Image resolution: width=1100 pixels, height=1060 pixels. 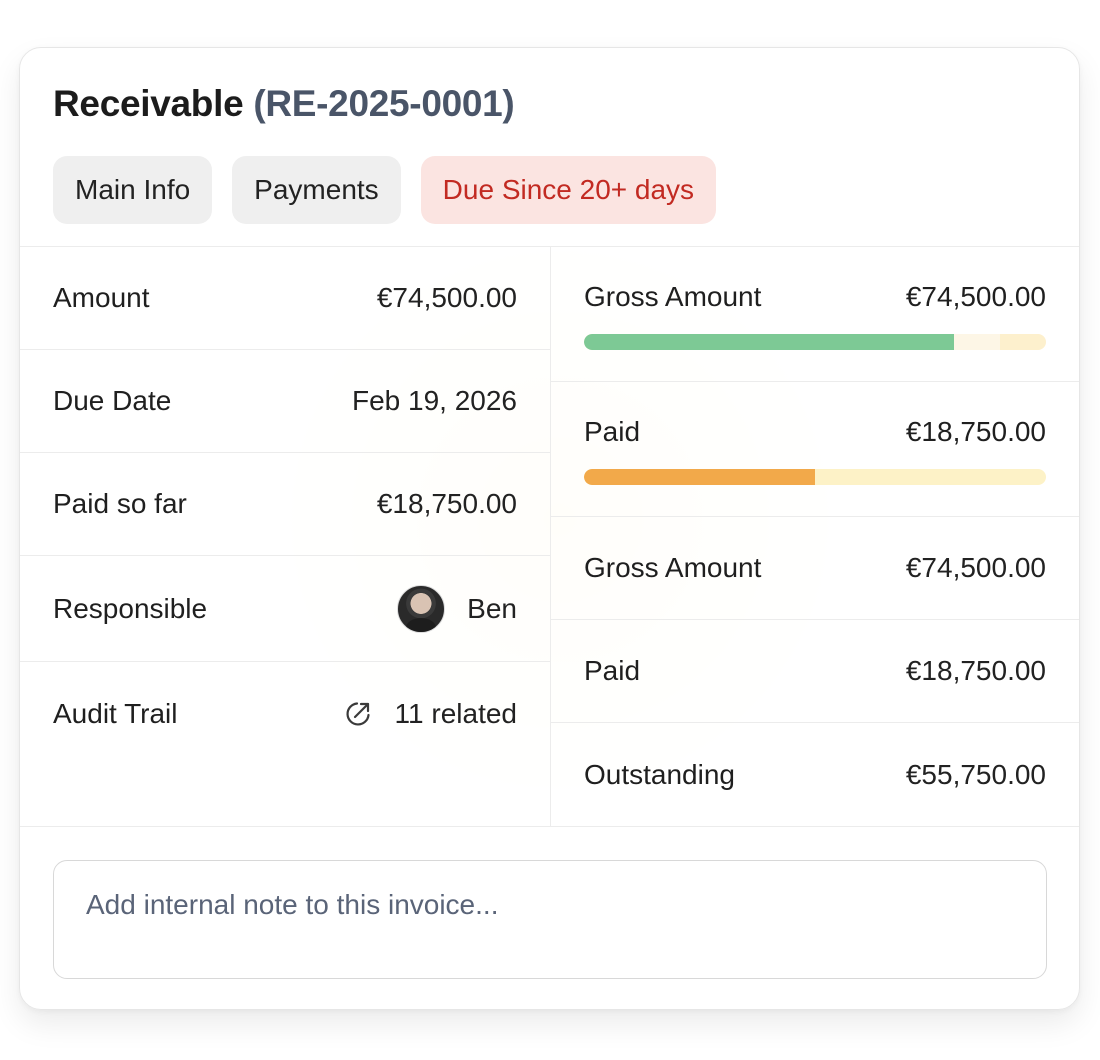 What do you see at coordinates (673, 567) in the screenshot?
I see `gross-amount-label: Gross Amount` at bounding box center [673, 567].